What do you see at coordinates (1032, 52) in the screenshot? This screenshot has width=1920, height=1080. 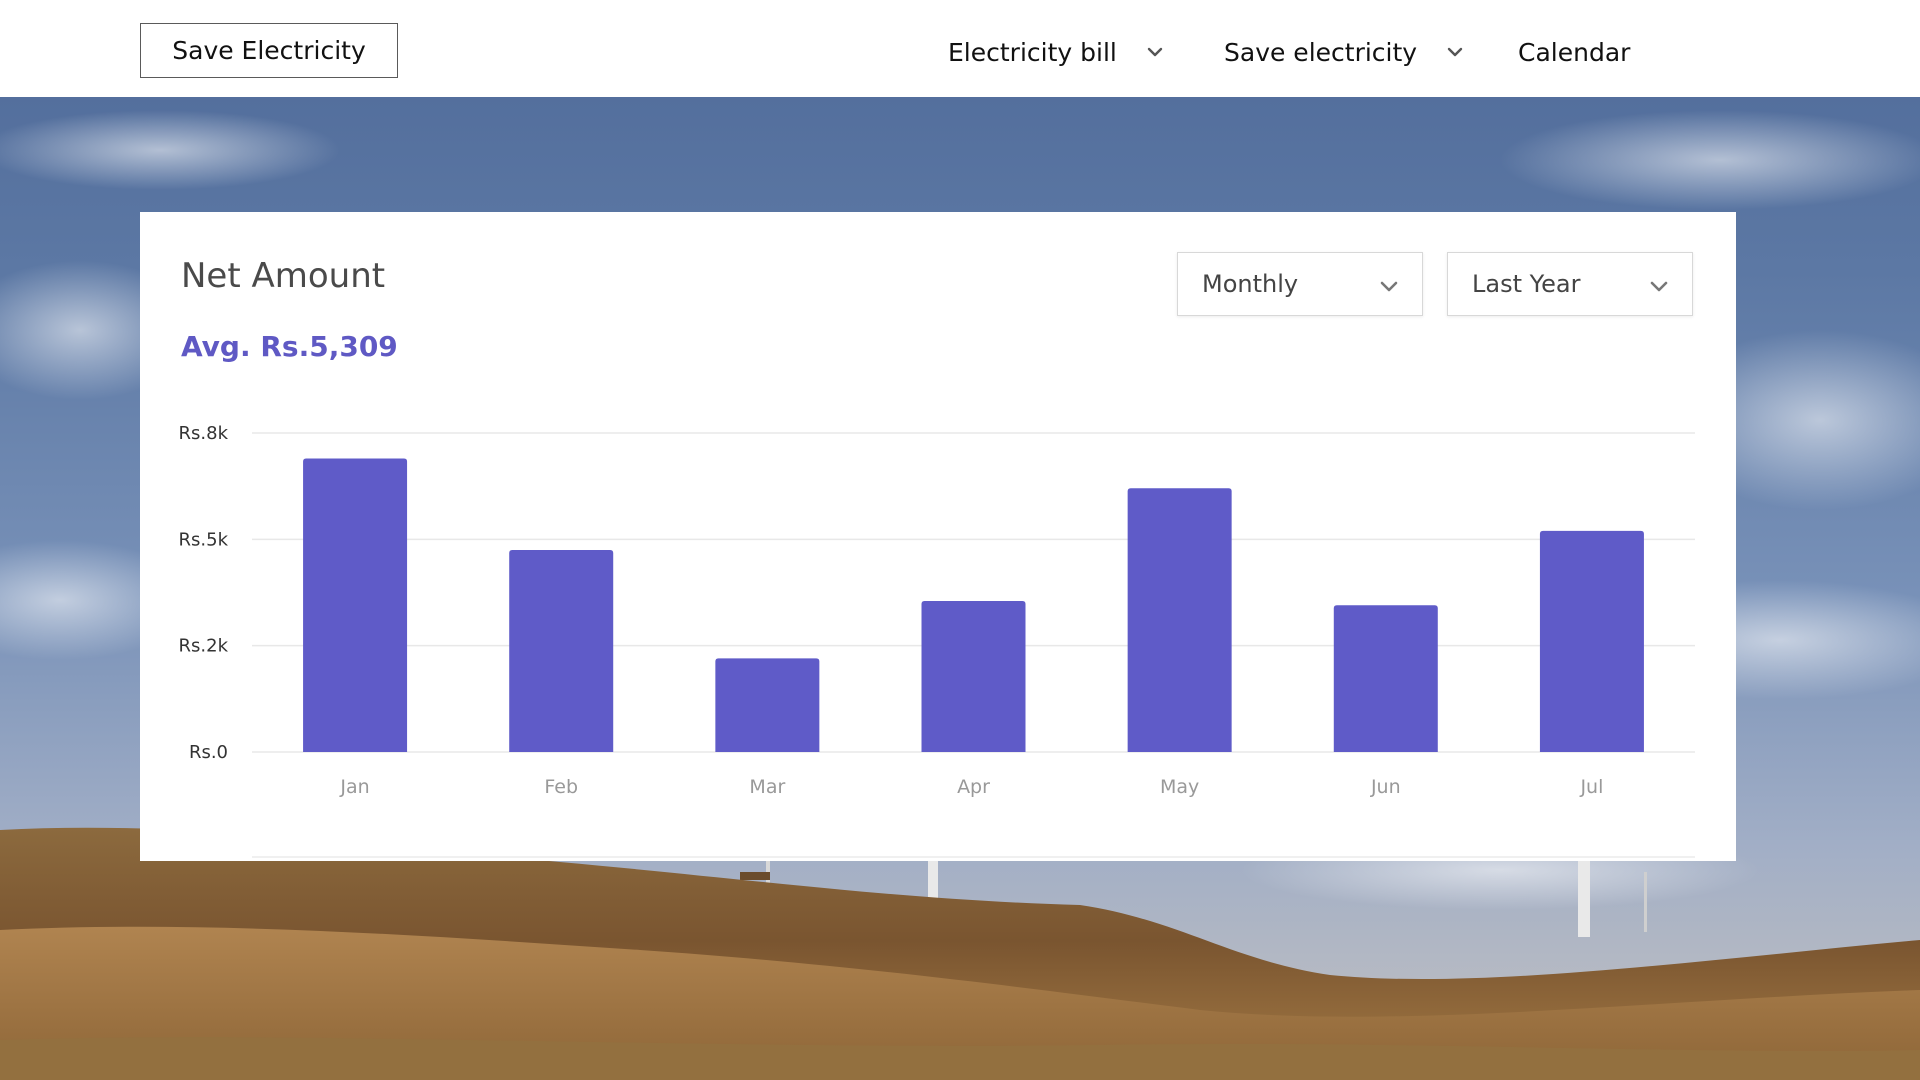 I see `nav-item-label: Electricity bill` at bounding box center [1032, 52].